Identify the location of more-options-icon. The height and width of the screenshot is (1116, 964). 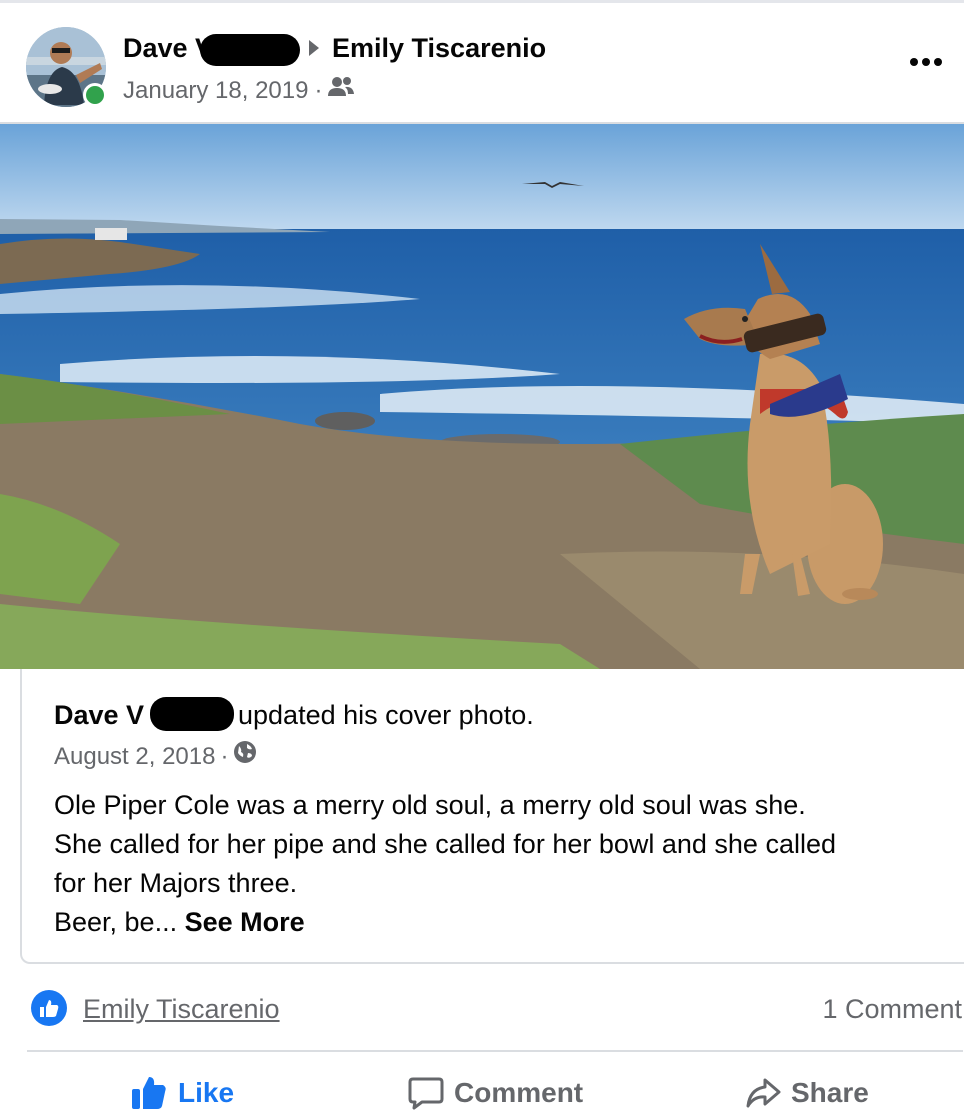
(926, 62).